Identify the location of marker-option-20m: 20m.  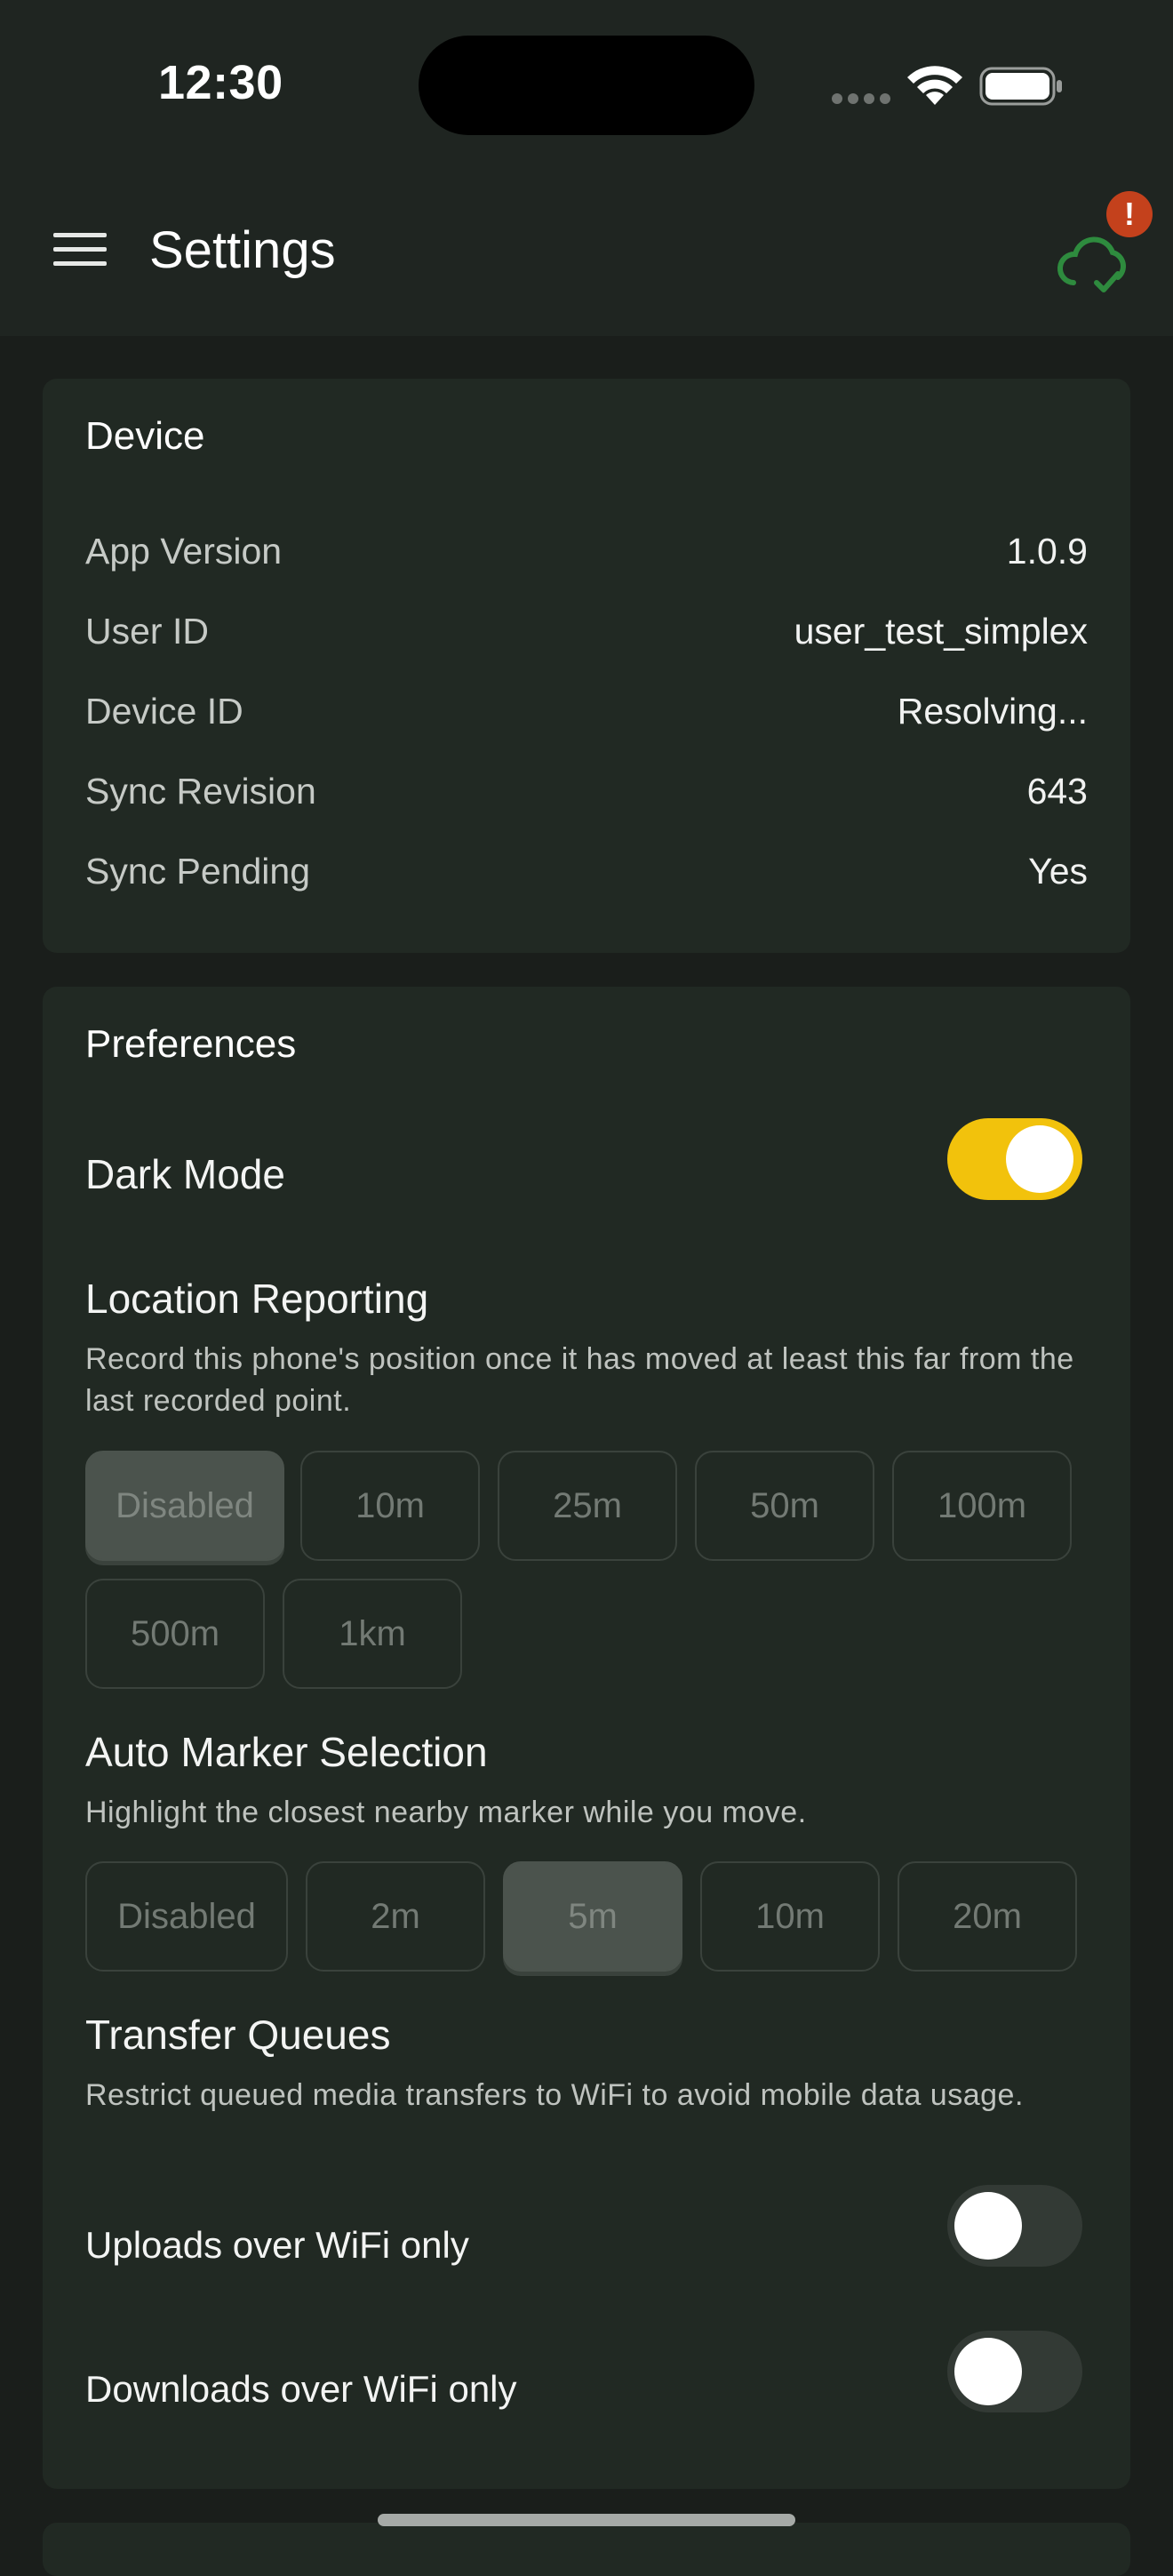
(988, 1916).